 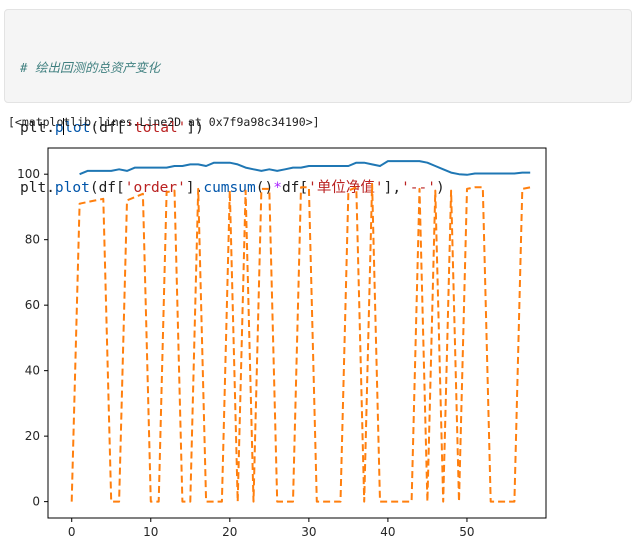 I want to click on code-comment: # 绘出回测的总资产变化, so click(x=90, y=67).